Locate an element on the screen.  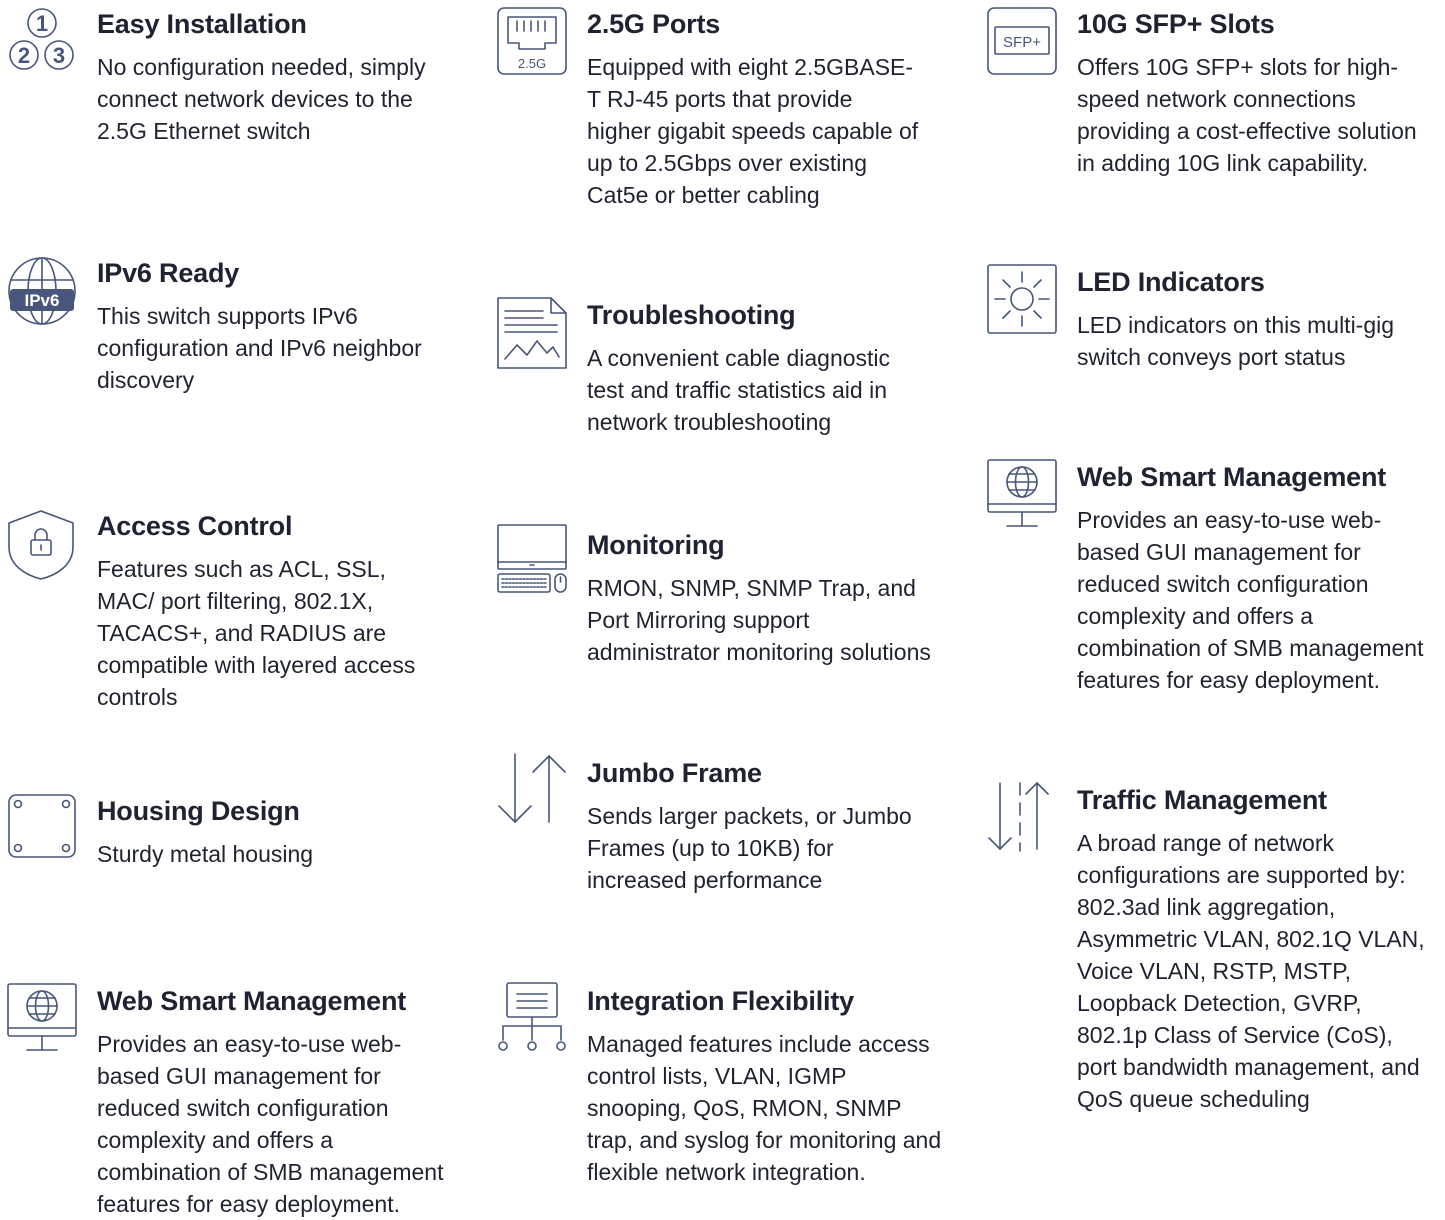
feature-title: LED Indicators is located at coordinates (1171, 282).